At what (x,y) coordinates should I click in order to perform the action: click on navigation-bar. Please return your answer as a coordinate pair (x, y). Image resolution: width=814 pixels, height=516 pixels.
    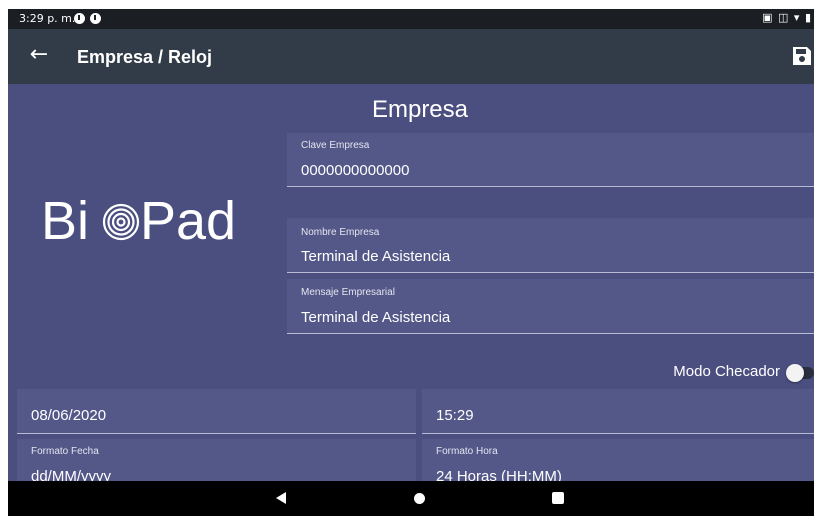
    Looking at the image, I should click on (411, 498).